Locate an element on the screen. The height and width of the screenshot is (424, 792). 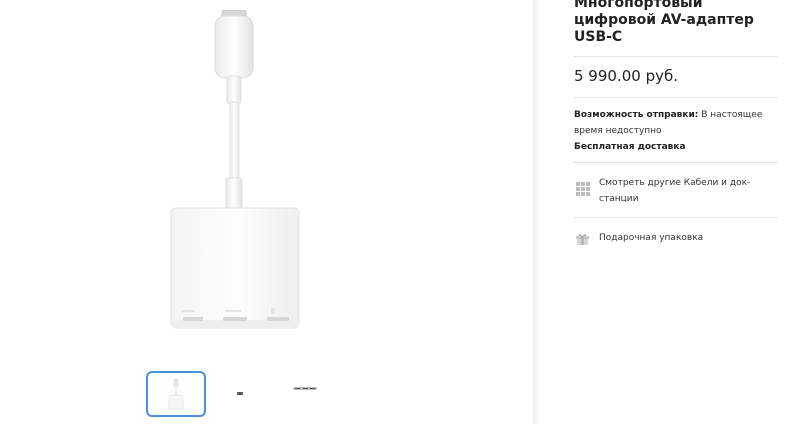
gift-icon is located at coordinates (582, 239).